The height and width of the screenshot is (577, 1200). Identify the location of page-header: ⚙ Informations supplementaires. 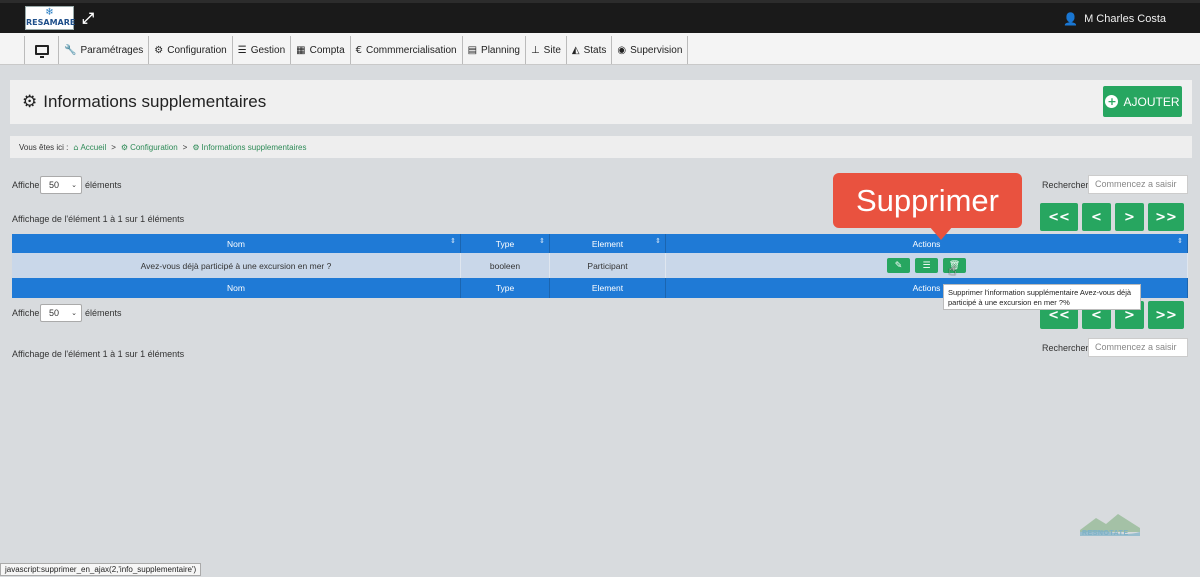
(601, 102).